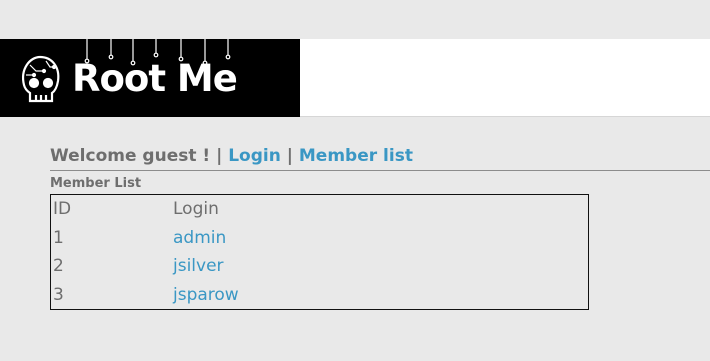 Image resolution: width=710 pixels, height=361 pixels. I want to click on site-logo: Root Me, so click(150, 78).